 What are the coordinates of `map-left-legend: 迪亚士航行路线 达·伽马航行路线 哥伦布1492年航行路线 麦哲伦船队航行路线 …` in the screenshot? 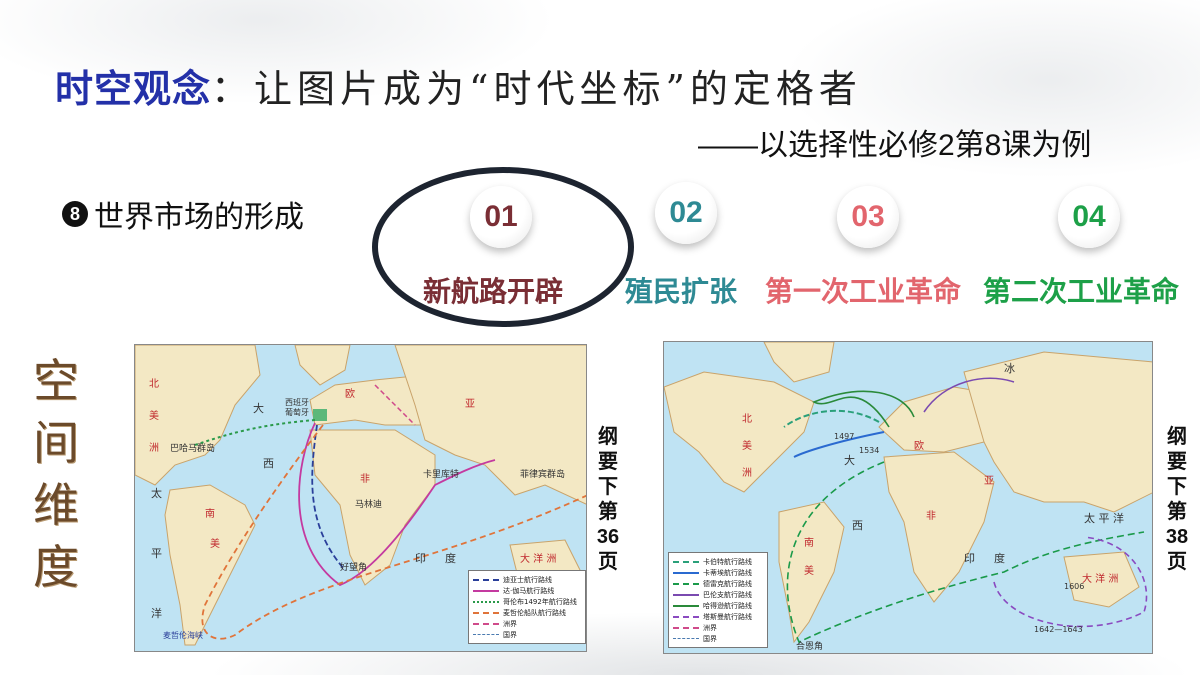 It's located at (527, 607).